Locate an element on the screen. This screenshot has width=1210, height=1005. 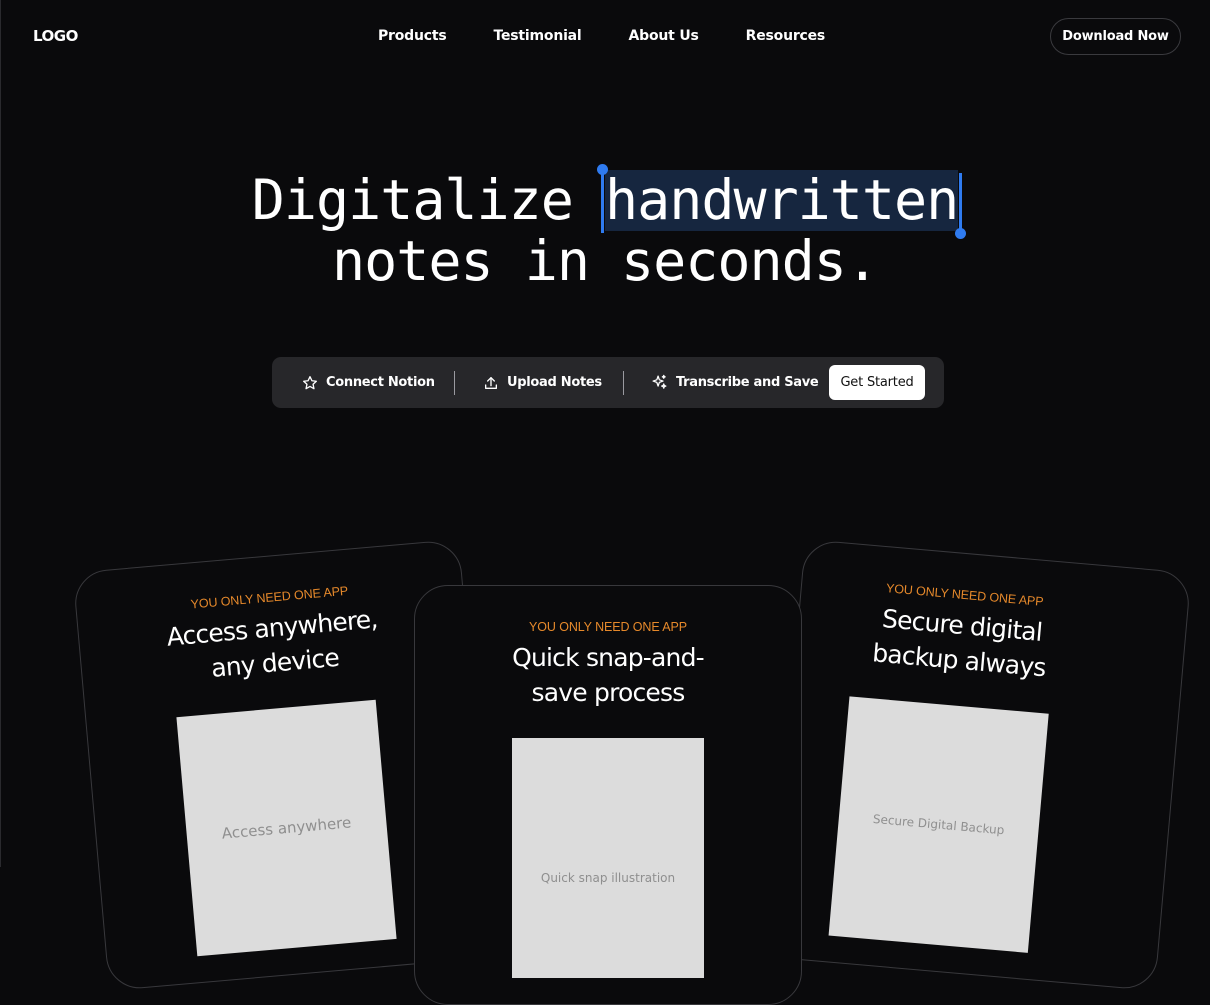
hero-text-line2: notes in seconds. is located at coordinates (605, 261).